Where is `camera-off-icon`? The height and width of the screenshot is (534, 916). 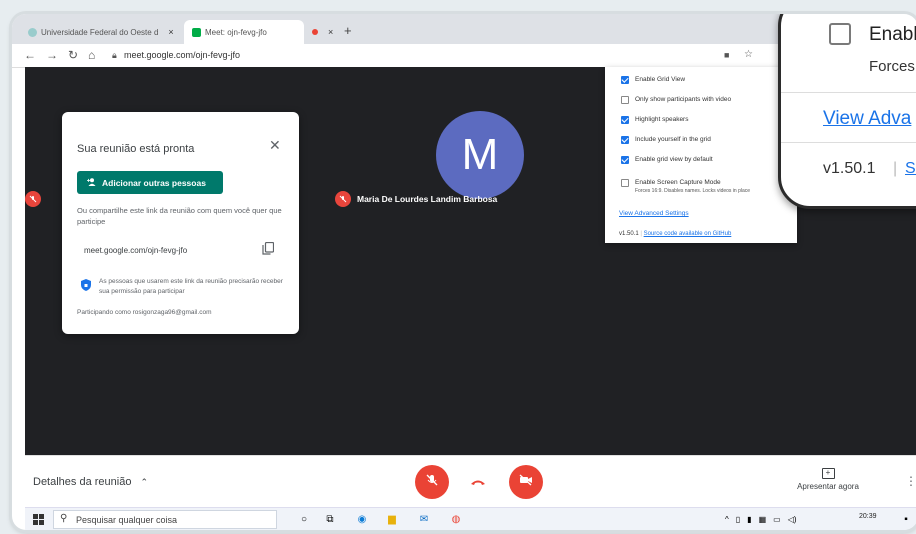 camera-off-icon is located at coordinates (526, 482).